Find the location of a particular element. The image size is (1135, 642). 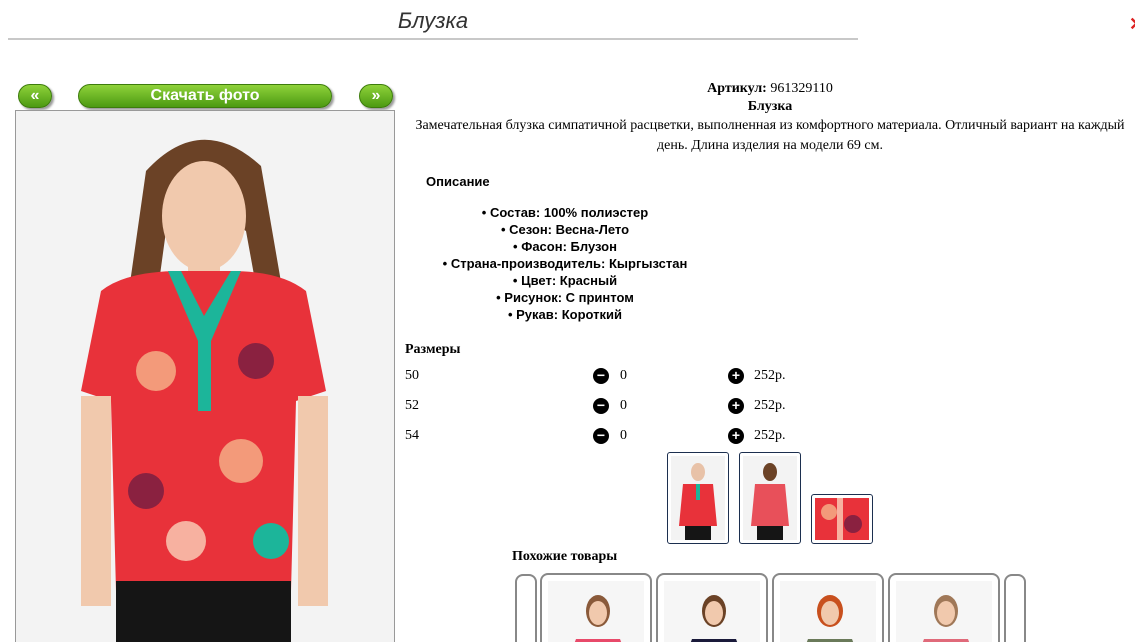

size-row: 54 − 0 + 252р. is located at coordinates (605, 436).